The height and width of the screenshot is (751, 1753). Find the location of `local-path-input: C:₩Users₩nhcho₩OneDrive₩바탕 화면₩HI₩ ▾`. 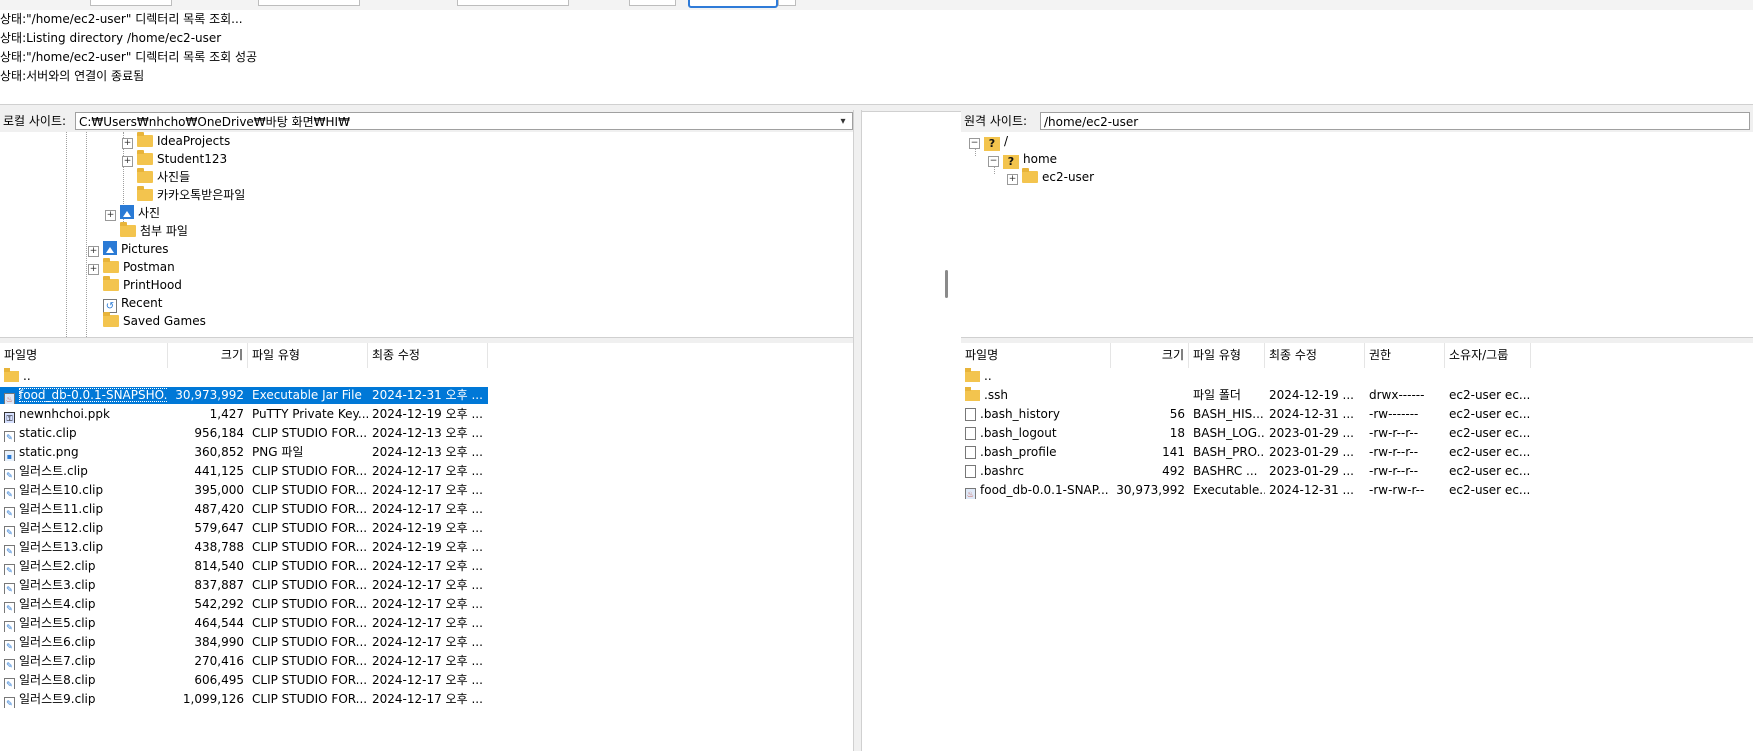

local-path-input: C:₩Users₩nhcho₩OneDrive₩바탕 화면₩HI₩ ▾ is located at coordinates (464, 121).